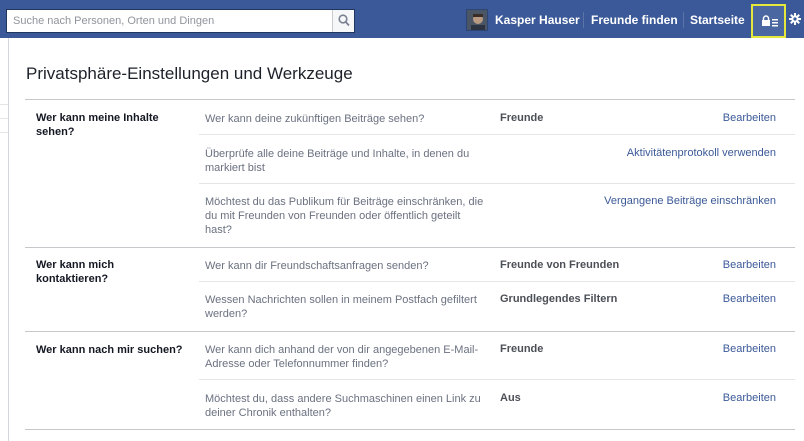 The height and width of the screenshot is (441, 804). I want to click on setting-value: Freunde von Freunden, so click(560, 265).